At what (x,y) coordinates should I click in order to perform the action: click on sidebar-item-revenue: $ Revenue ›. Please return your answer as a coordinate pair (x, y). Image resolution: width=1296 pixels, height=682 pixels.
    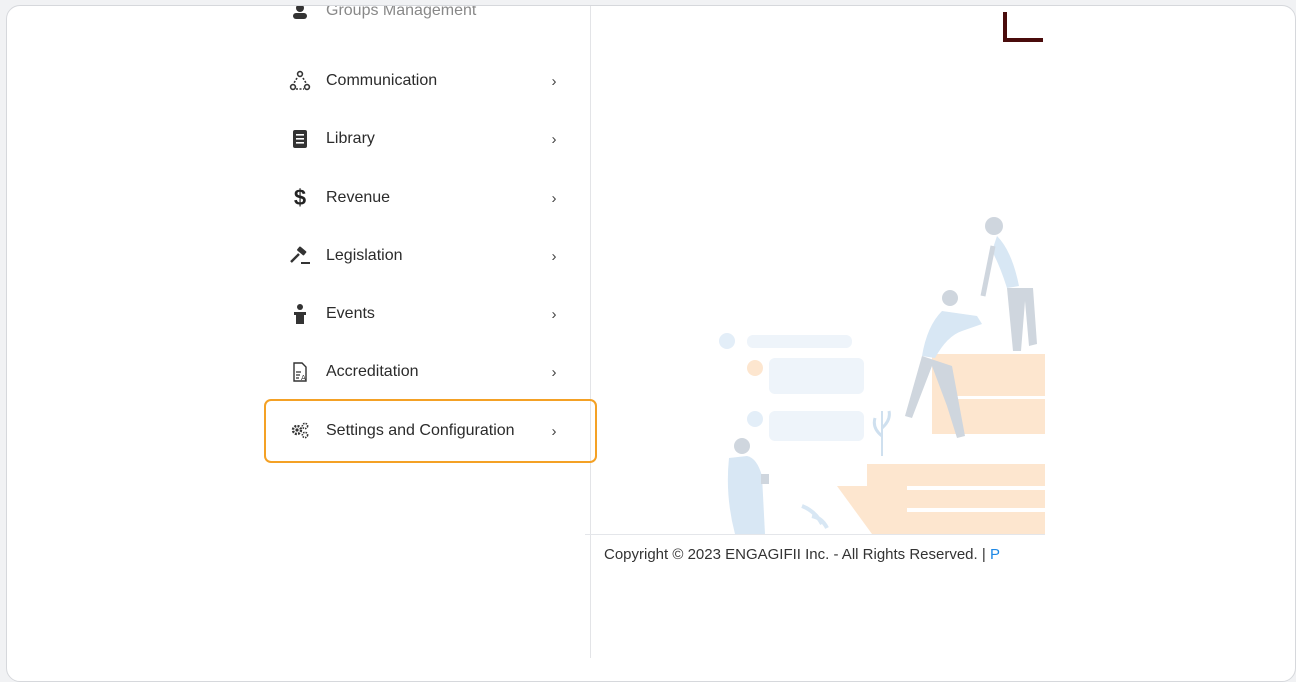
    Looking at the image, I should click on (431, 198).